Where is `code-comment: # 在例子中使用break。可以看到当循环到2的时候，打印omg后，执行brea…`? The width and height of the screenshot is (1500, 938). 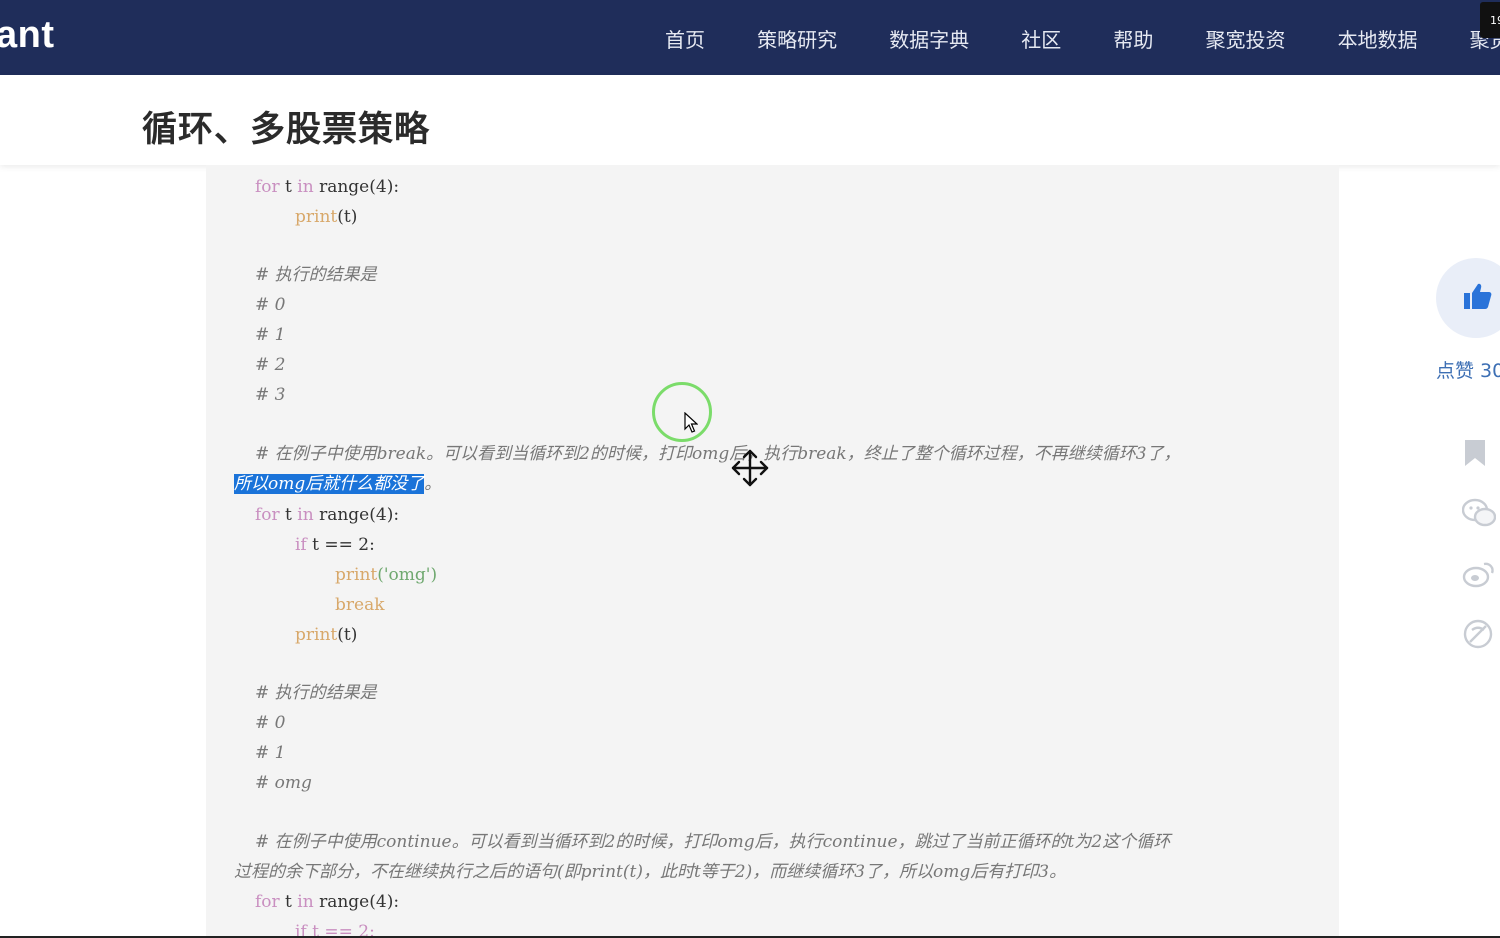
code-comment: # 在例子中使用break。可以看到当循环到2的时候，打印omg后，执行brea… is located at coordinates (718, 454).